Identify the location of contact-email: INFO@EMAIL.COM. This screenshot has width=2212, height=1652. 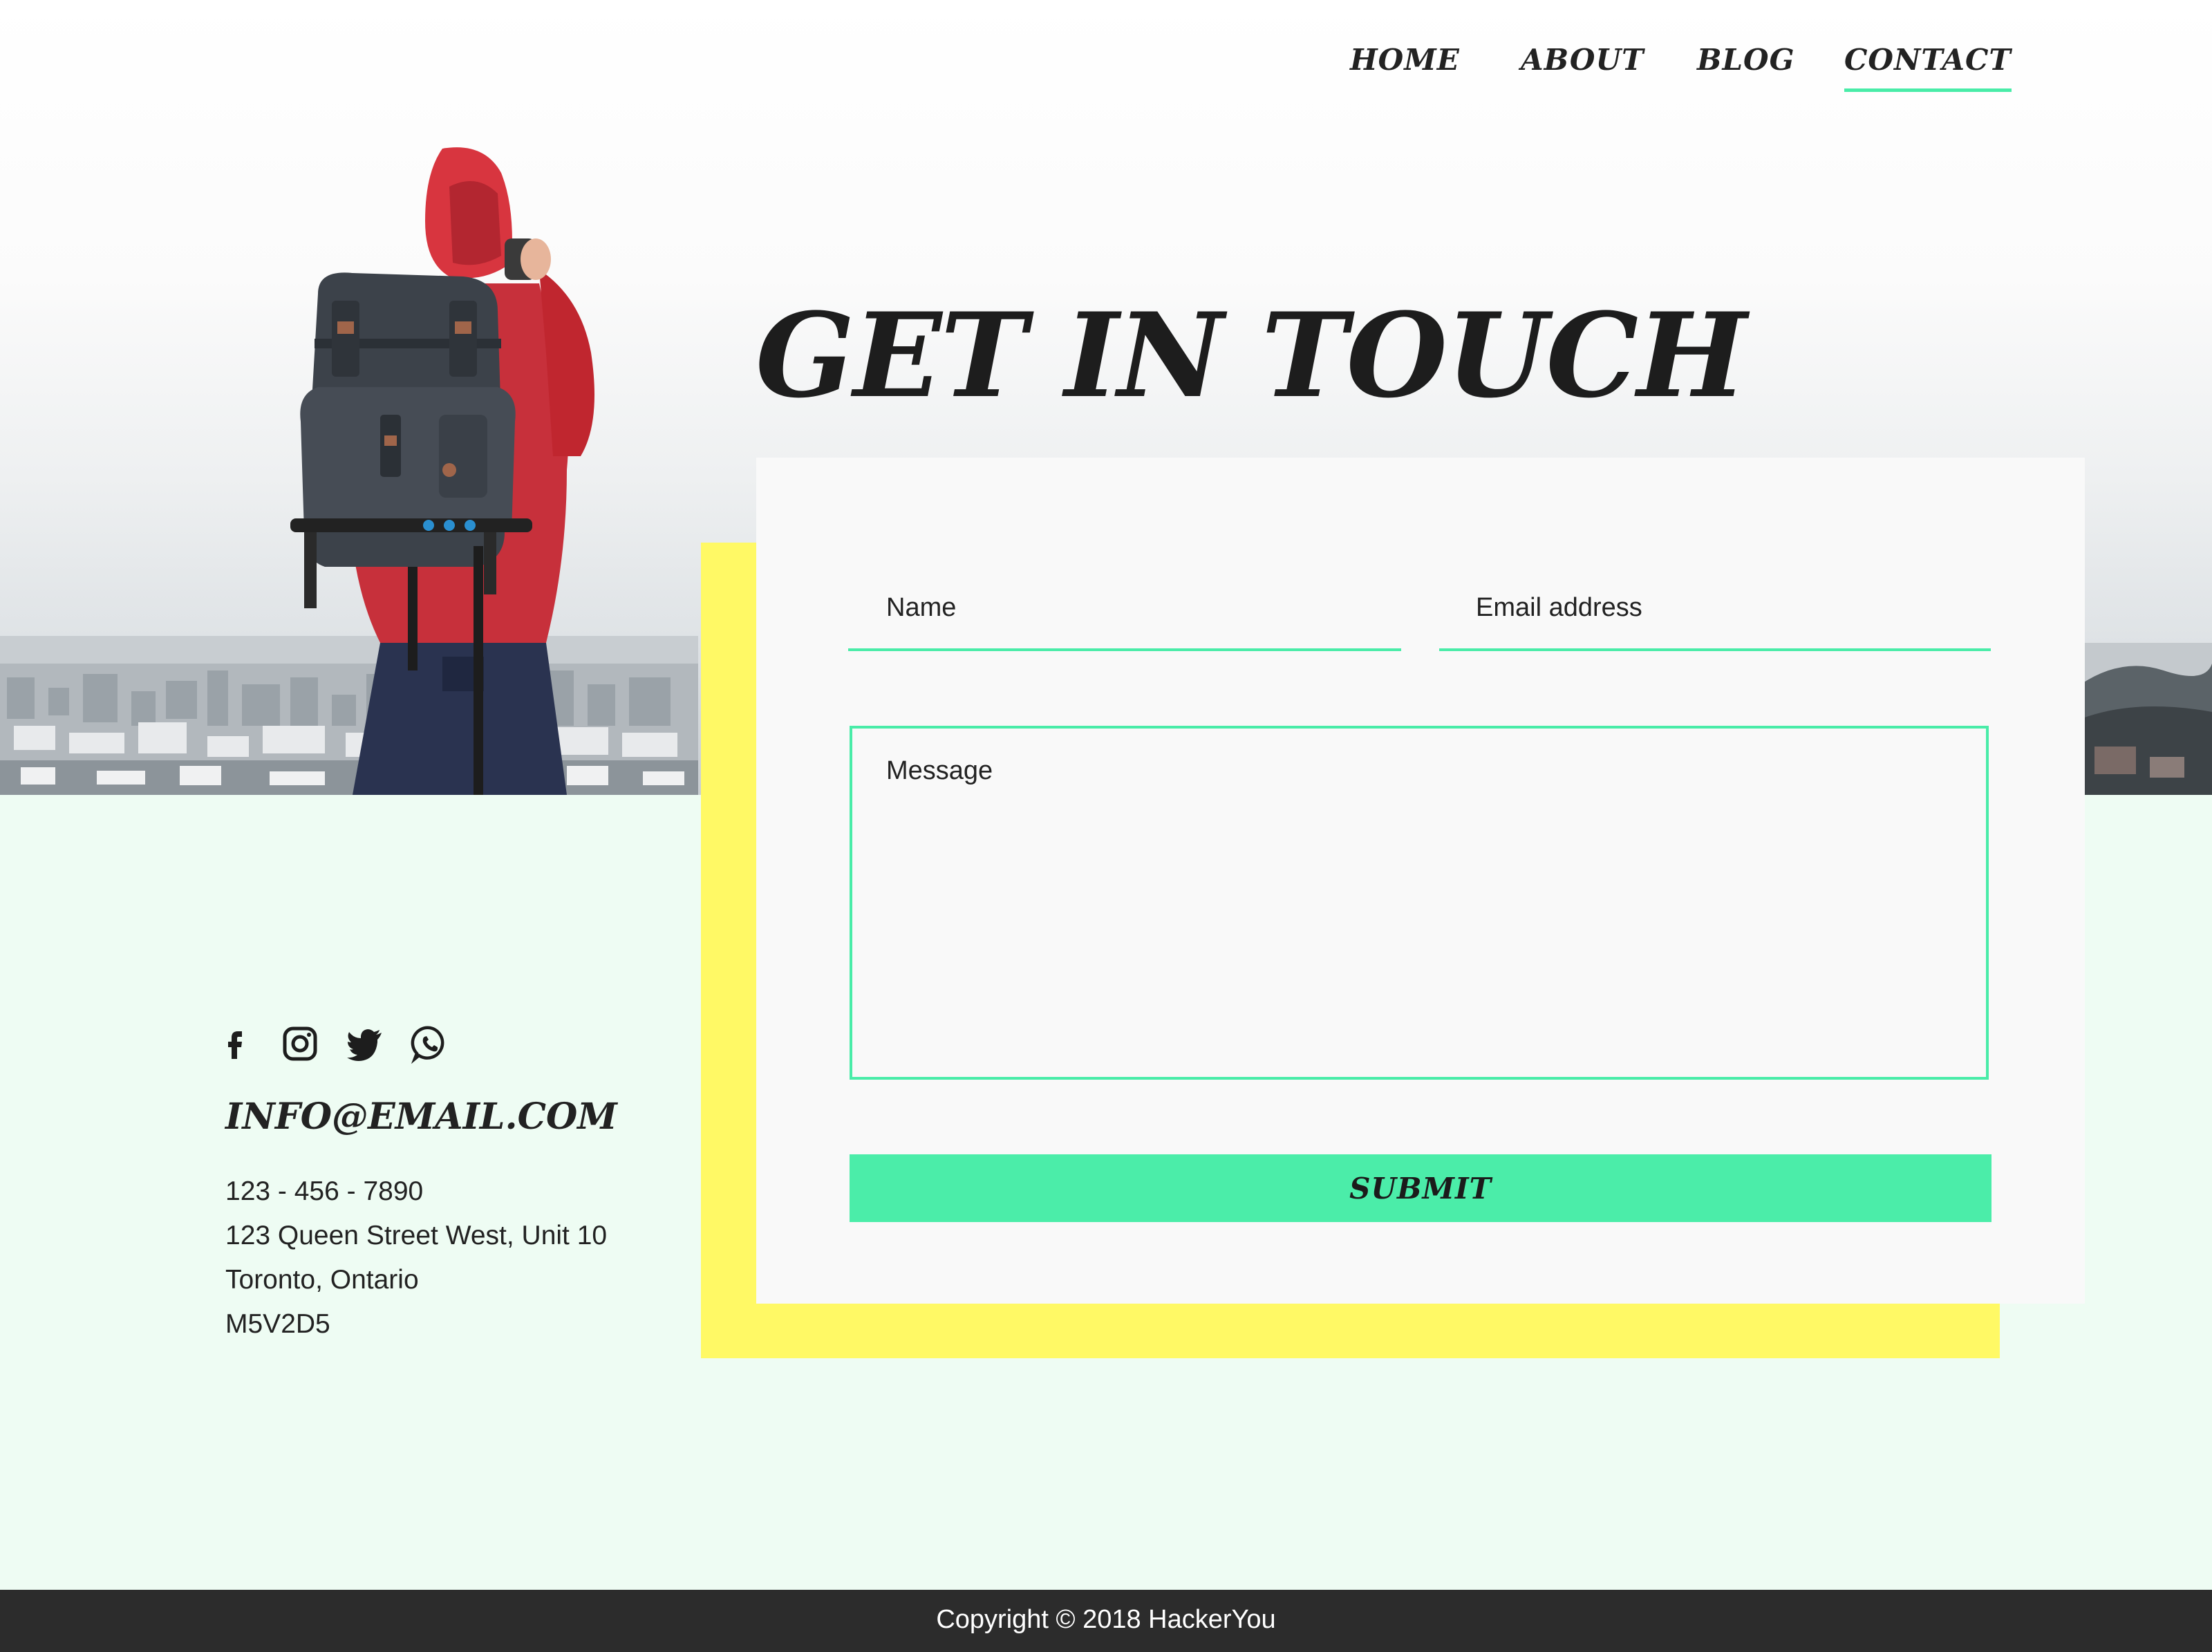
(421, 1117).